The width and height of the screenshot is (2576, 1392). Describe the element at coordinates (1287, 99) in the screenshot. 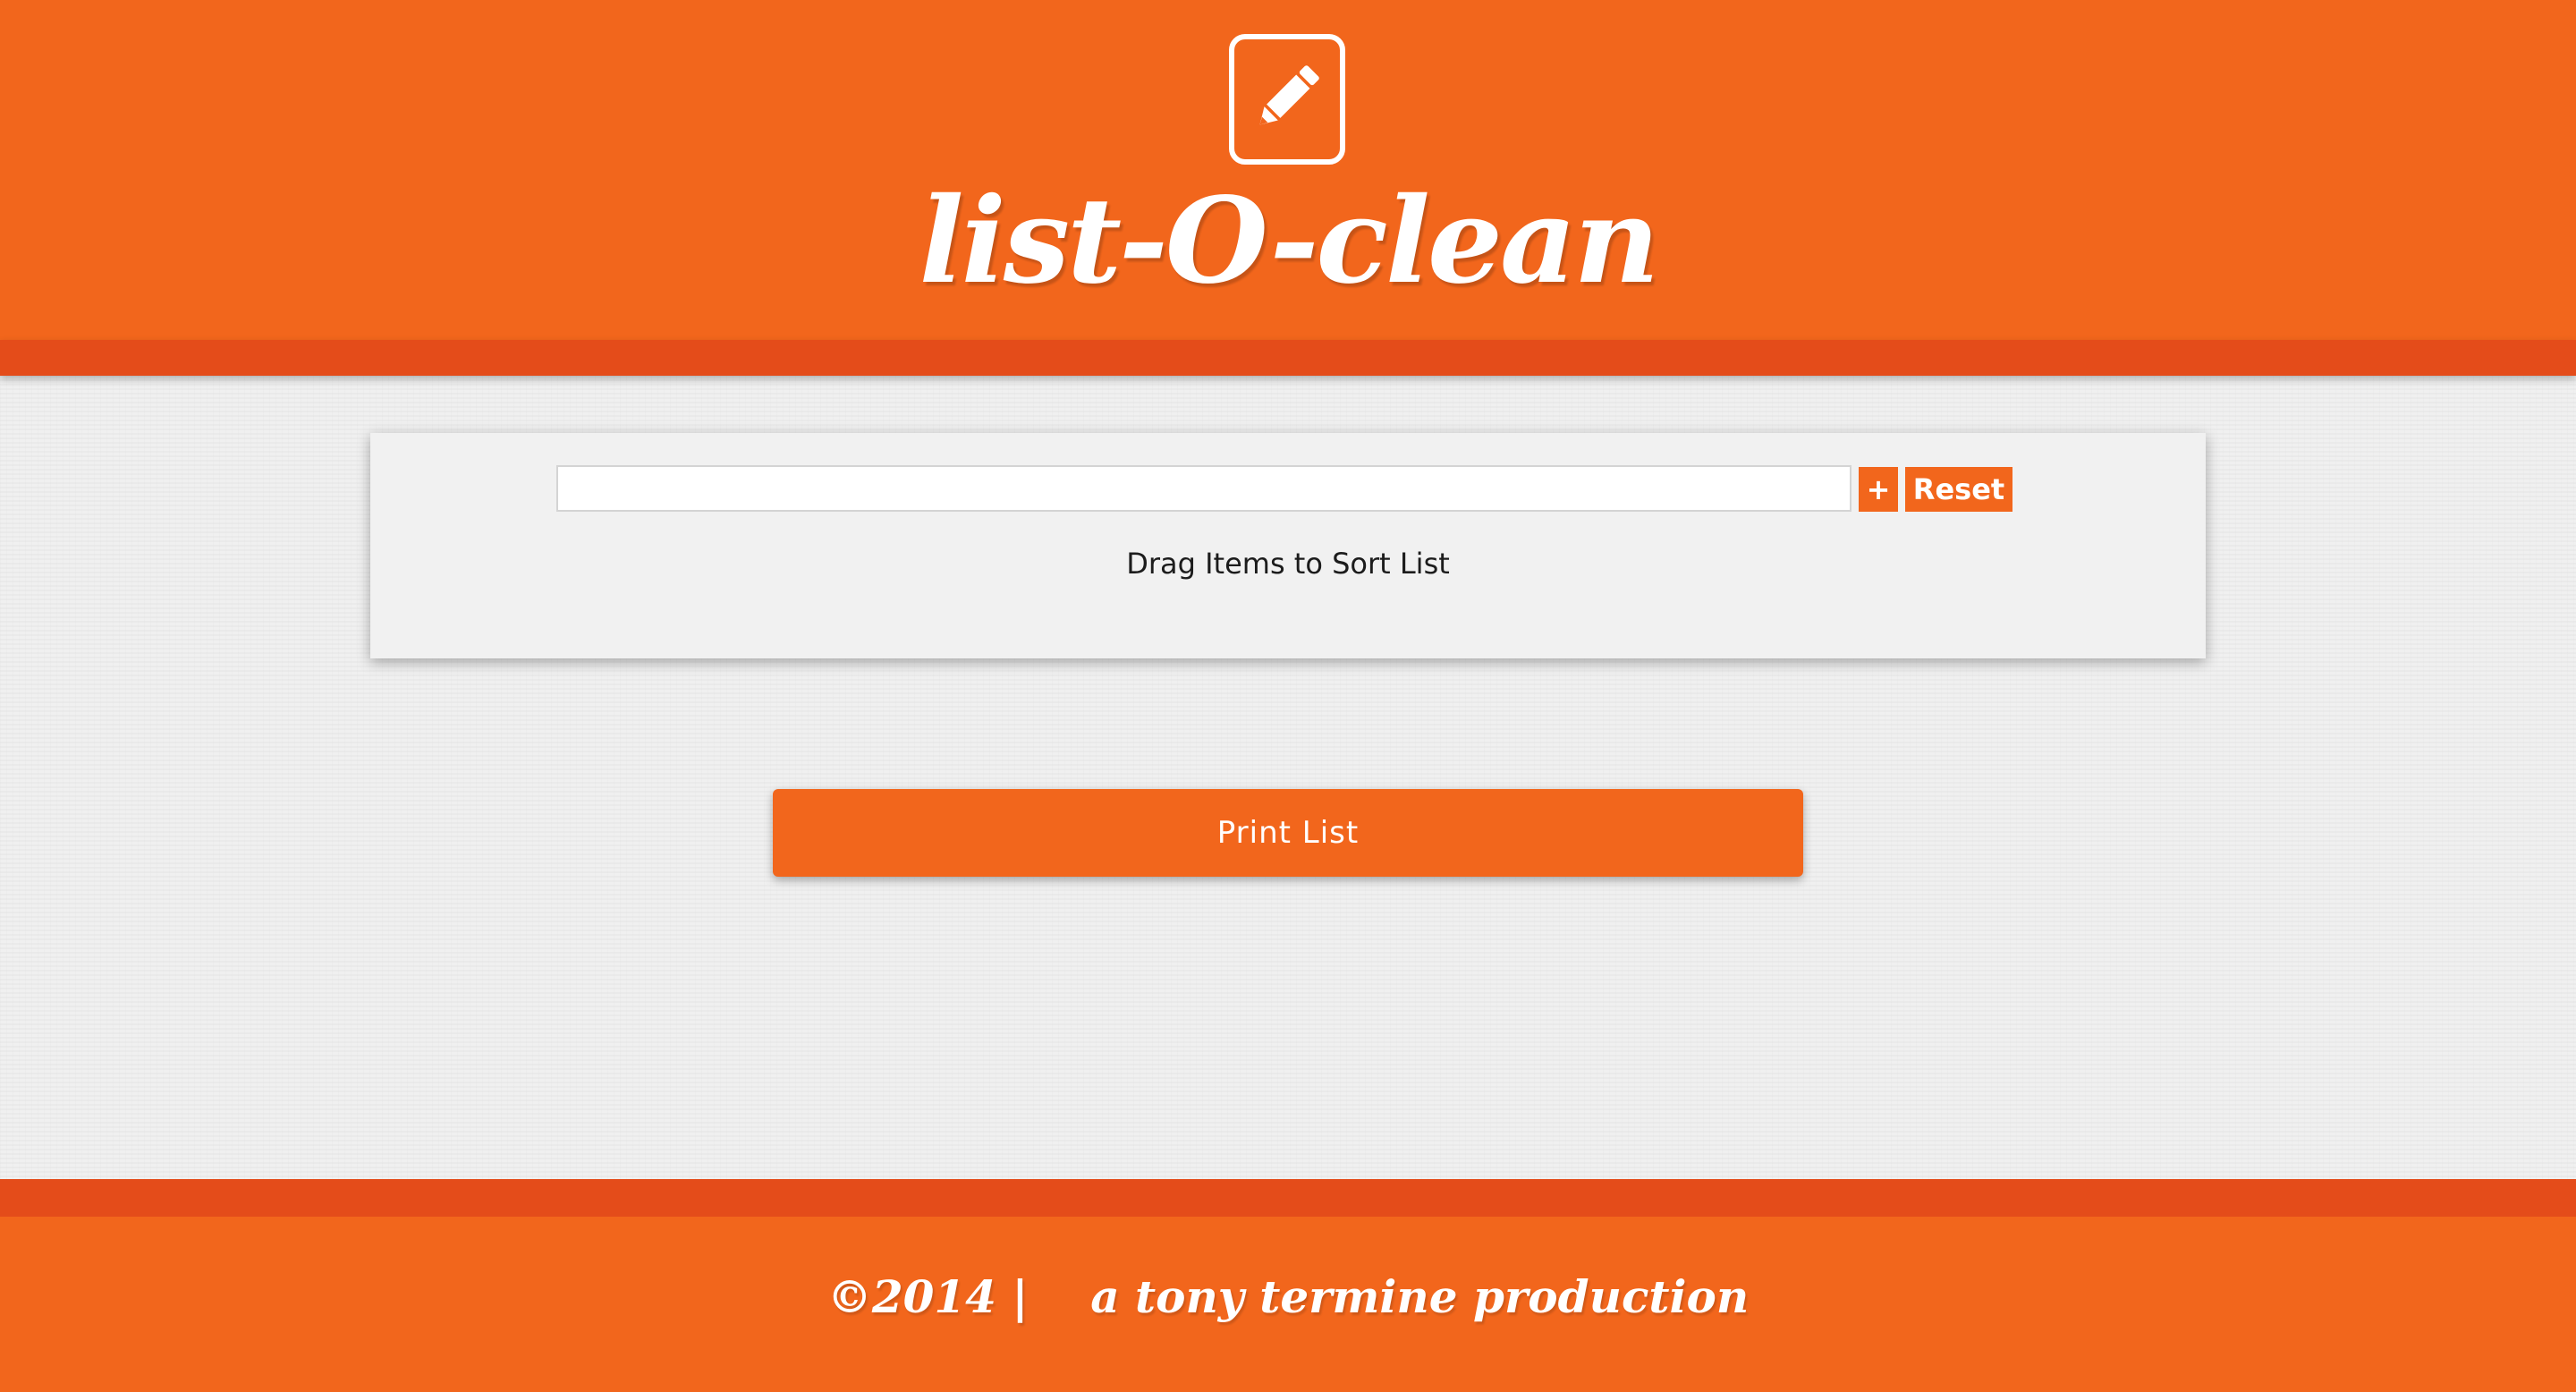

I see `pencil-square-icon` at that location.